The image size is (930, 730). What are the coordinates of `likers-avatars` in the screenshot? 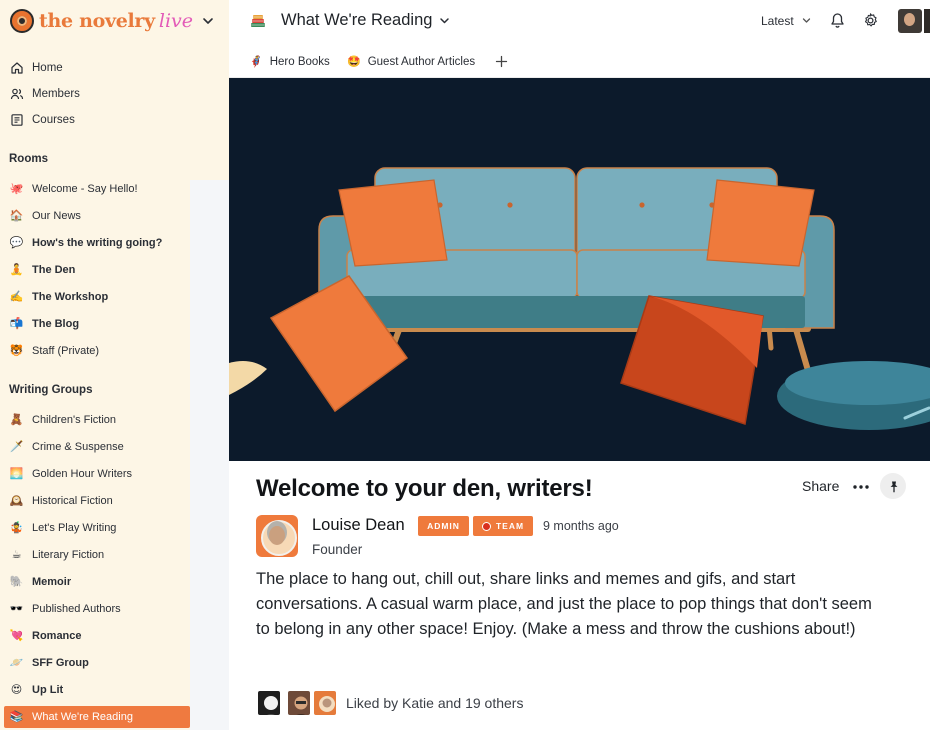 It's located at (297, 703).